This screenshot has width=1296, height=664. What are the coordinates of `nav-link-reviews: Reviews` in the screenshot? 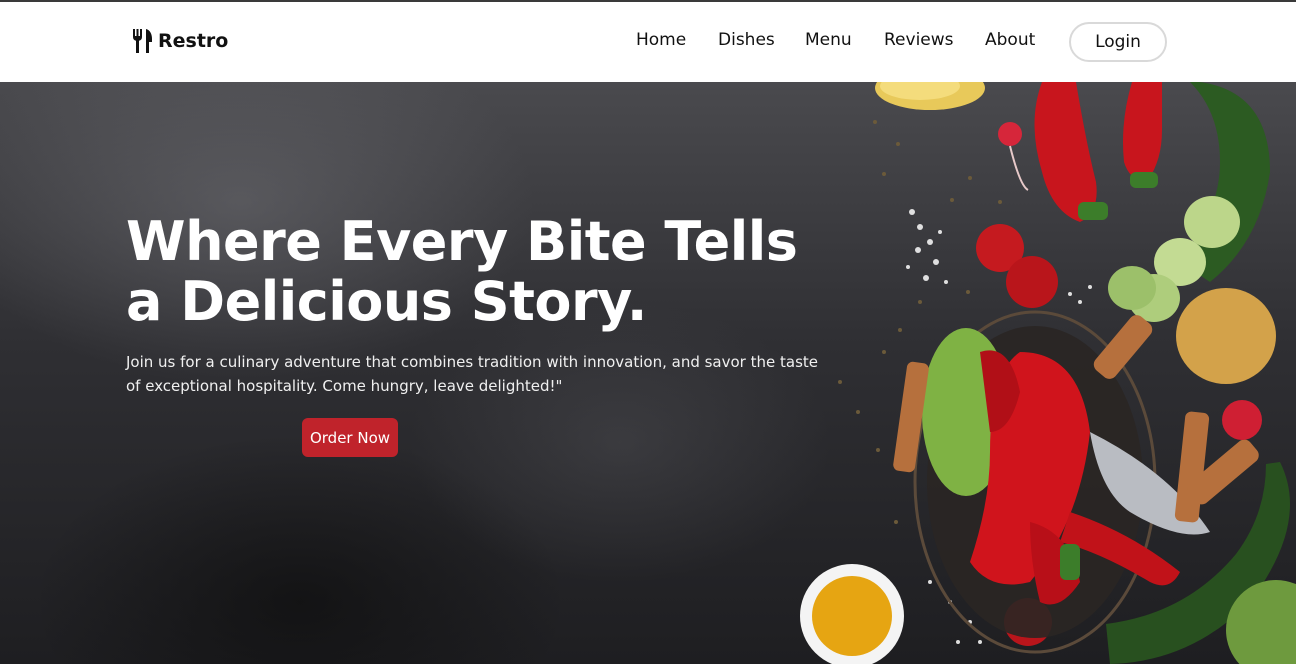 It's located at (919, 40).